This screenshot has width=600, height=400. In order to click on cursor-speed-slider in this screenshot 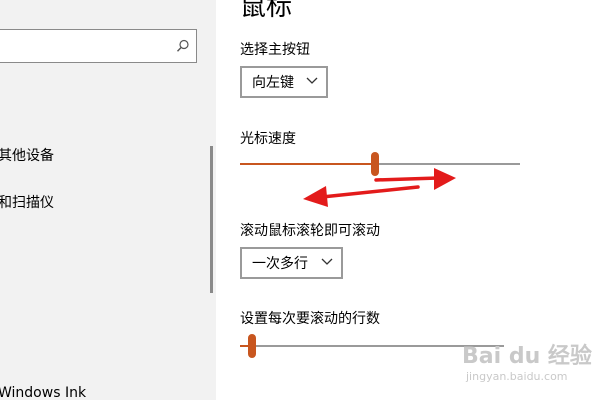, I will do `click(380, 164)`.